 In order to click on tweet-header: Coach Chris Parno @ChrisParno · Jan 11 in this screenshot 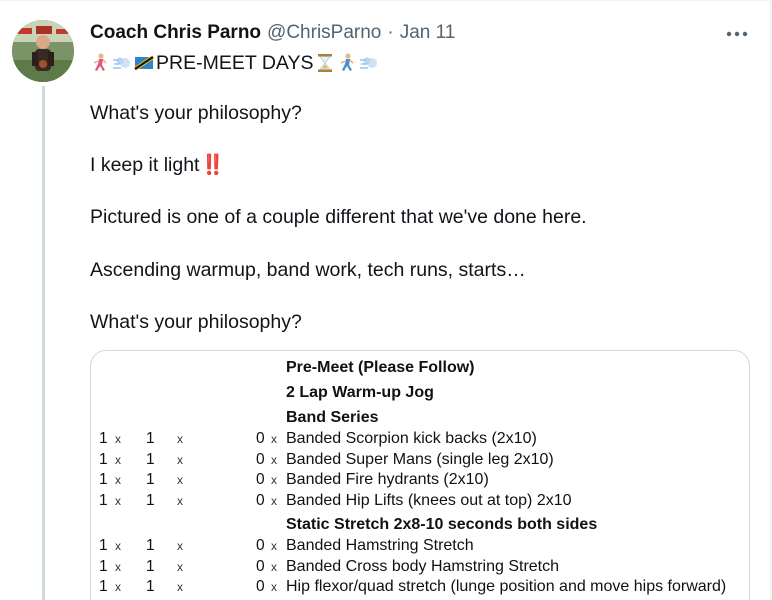, I will do `click(272, 33)`.